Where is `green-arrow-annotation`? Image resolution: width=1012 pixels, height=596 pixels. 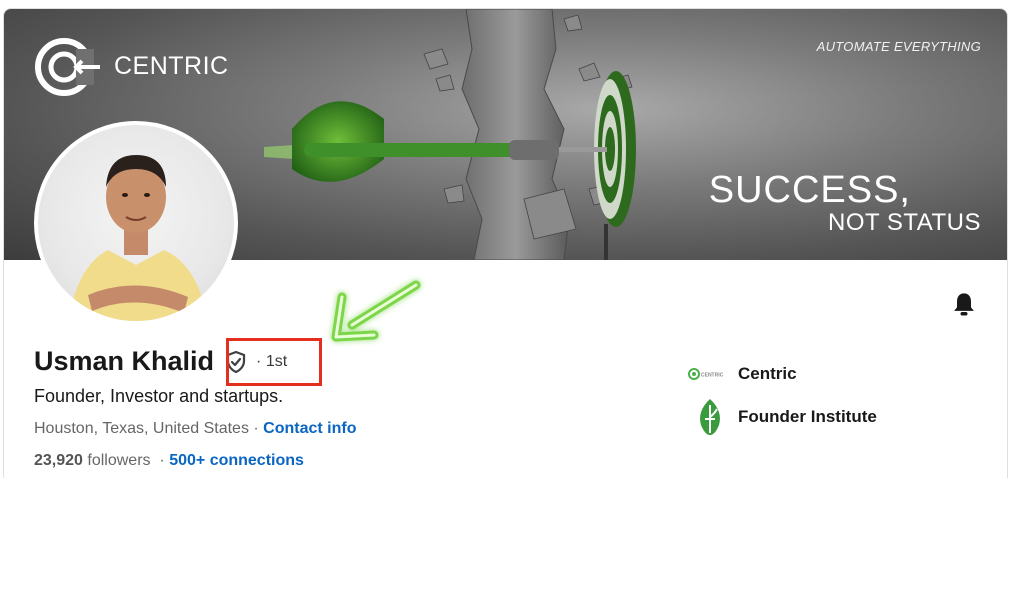 green-arrow-annotation is located at coordinates (376, 311).